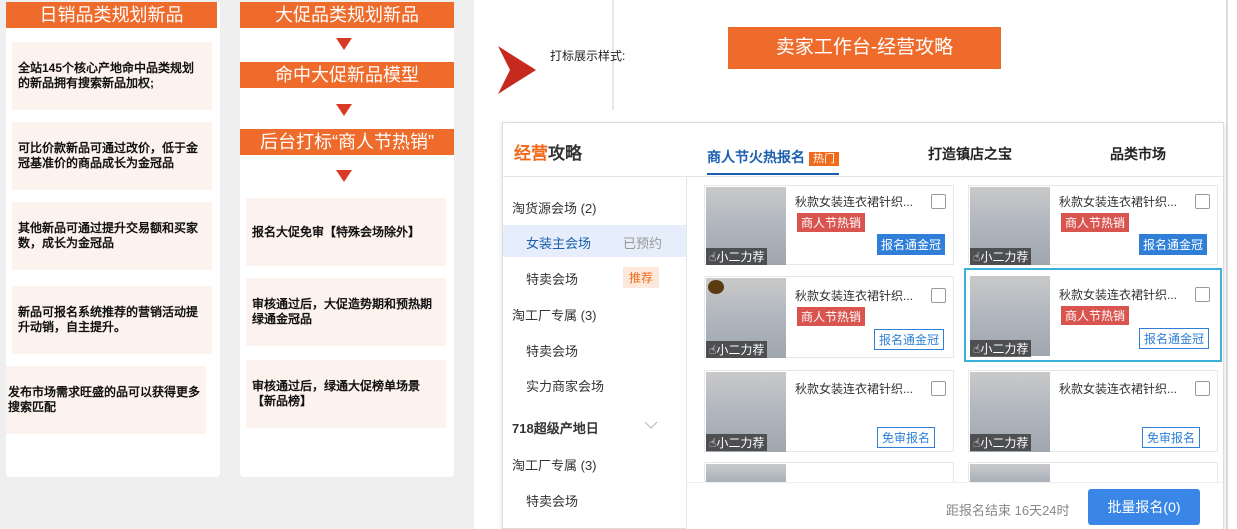 The image size is (1237, 529). Describe the element at coordinates (970, 154) in the screenshot. I see `tab-store-treasure: 打造镇店之宝` at that location.